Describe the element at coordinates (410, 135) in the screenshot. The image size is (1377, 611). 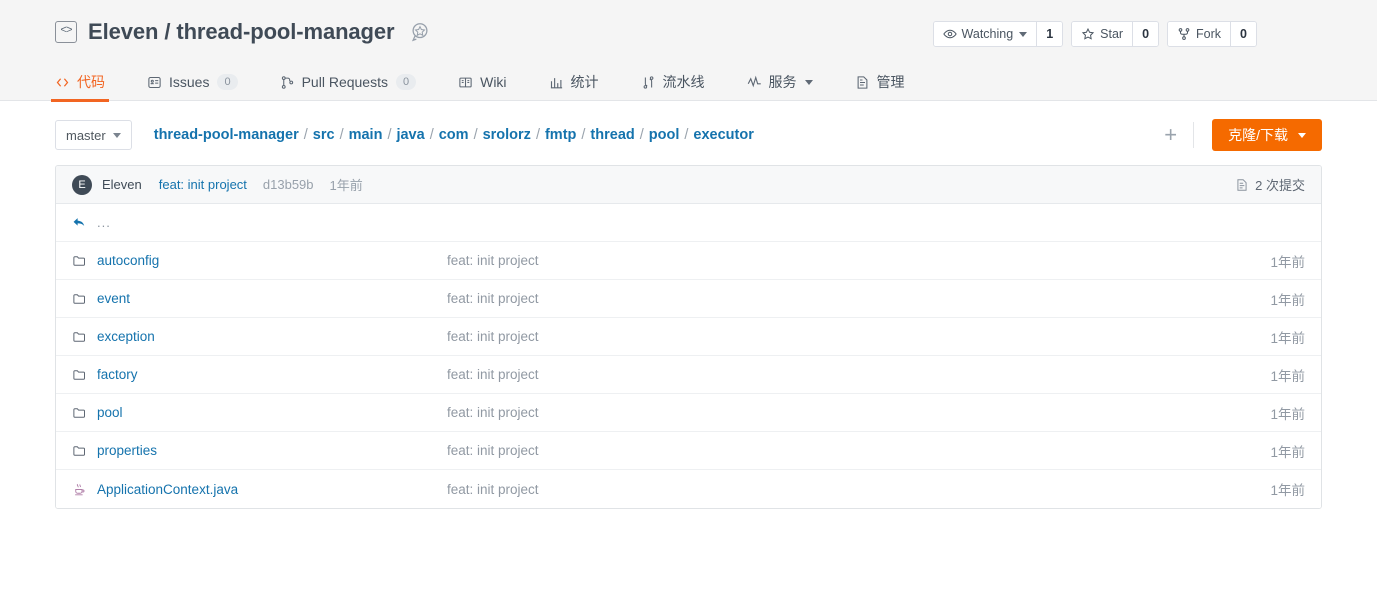
I see `breadcrumb-item-3: java` at that location.